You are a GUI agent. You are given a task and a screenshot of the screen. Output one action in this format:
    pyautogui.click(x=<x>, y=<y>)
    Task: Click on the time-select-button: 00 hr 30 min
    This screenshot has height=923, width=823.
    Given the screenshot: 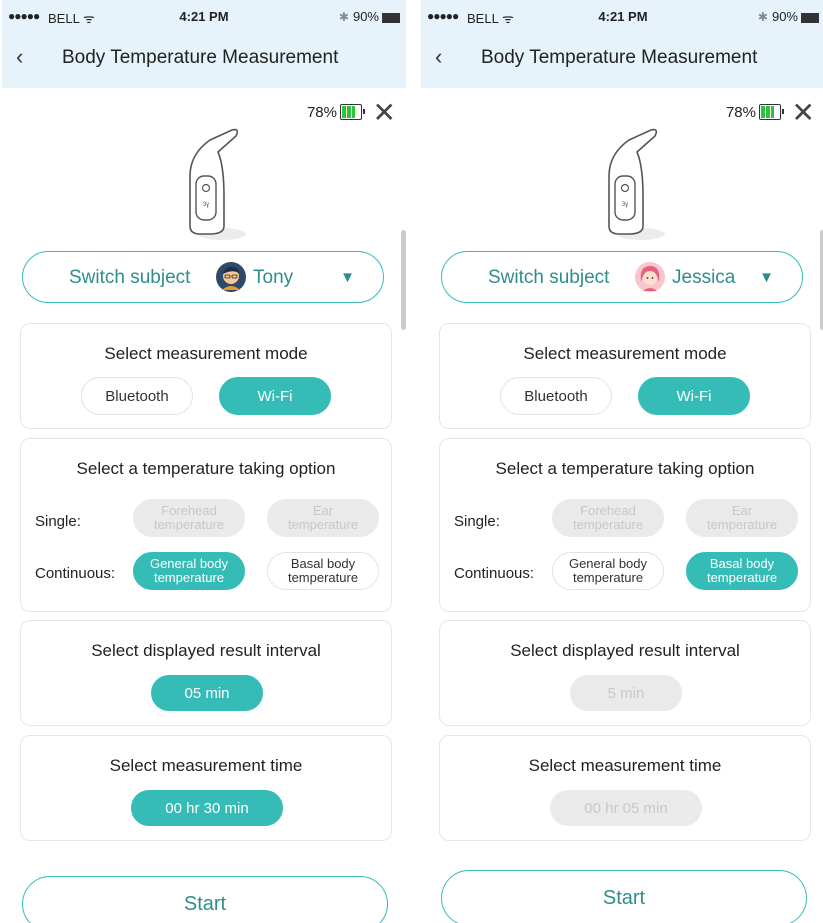 What is the action you would take?
    pyautogui.click(x=207, y=808)
    